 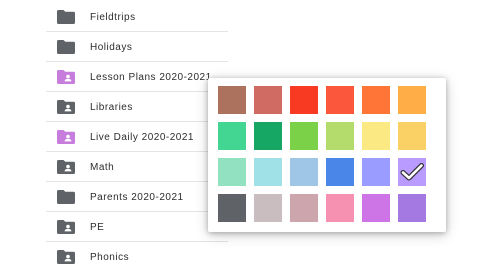 I want to click on folder-name: Live Daily 2020-2021, so click(x=142, y=137).